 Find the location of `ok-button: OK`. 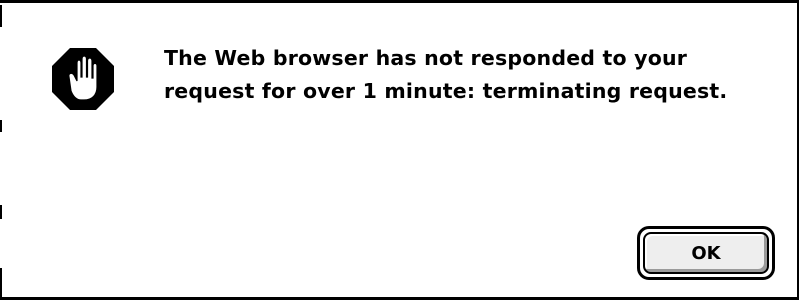

ok-button: OK is located at coordinates (706, 253).